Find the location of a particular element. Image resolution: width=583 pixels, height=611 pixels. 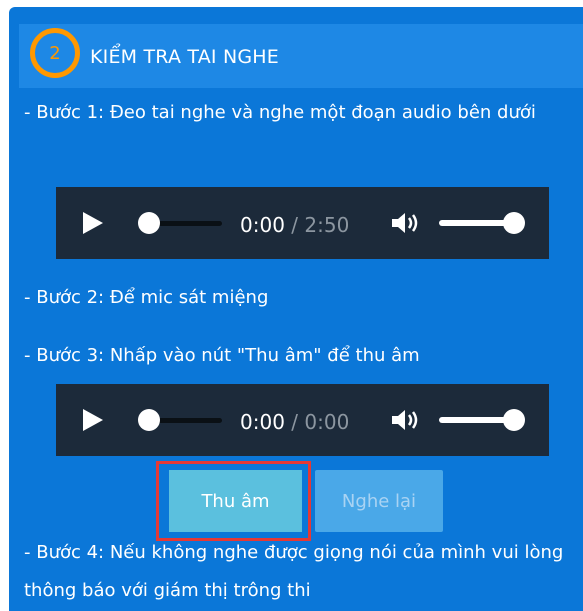

audio-player-recording: 0:00 / 0:00 is located at coordinates (302, 420).